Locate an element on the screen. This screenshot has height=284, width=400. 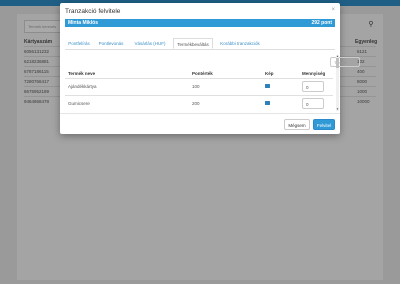
modal-footer-divider is located at coordinates (200, 113).